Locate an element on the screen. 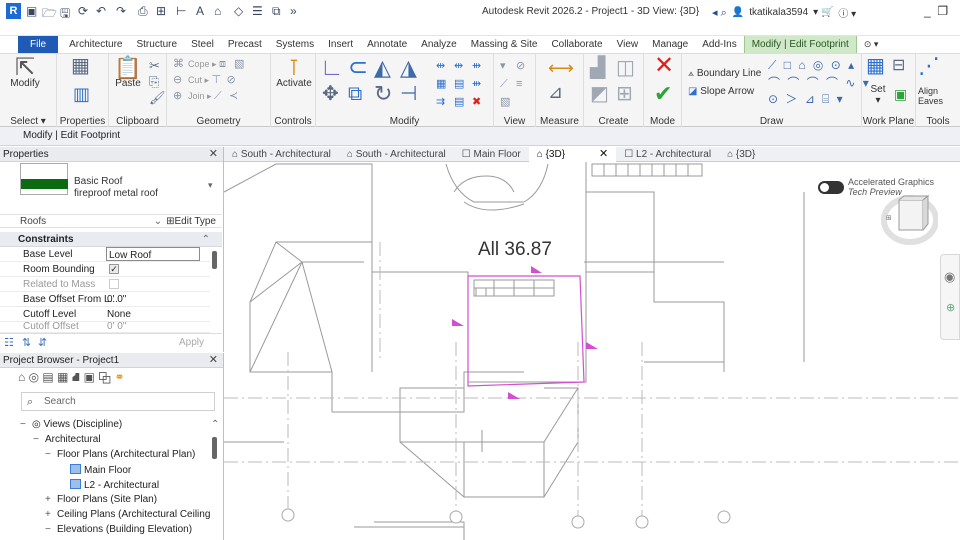 Image resolution: width=960 pixels, height=540 pixels. boundary-line-button: ⟑ Boundary Line is located at coordinates (724, 73).